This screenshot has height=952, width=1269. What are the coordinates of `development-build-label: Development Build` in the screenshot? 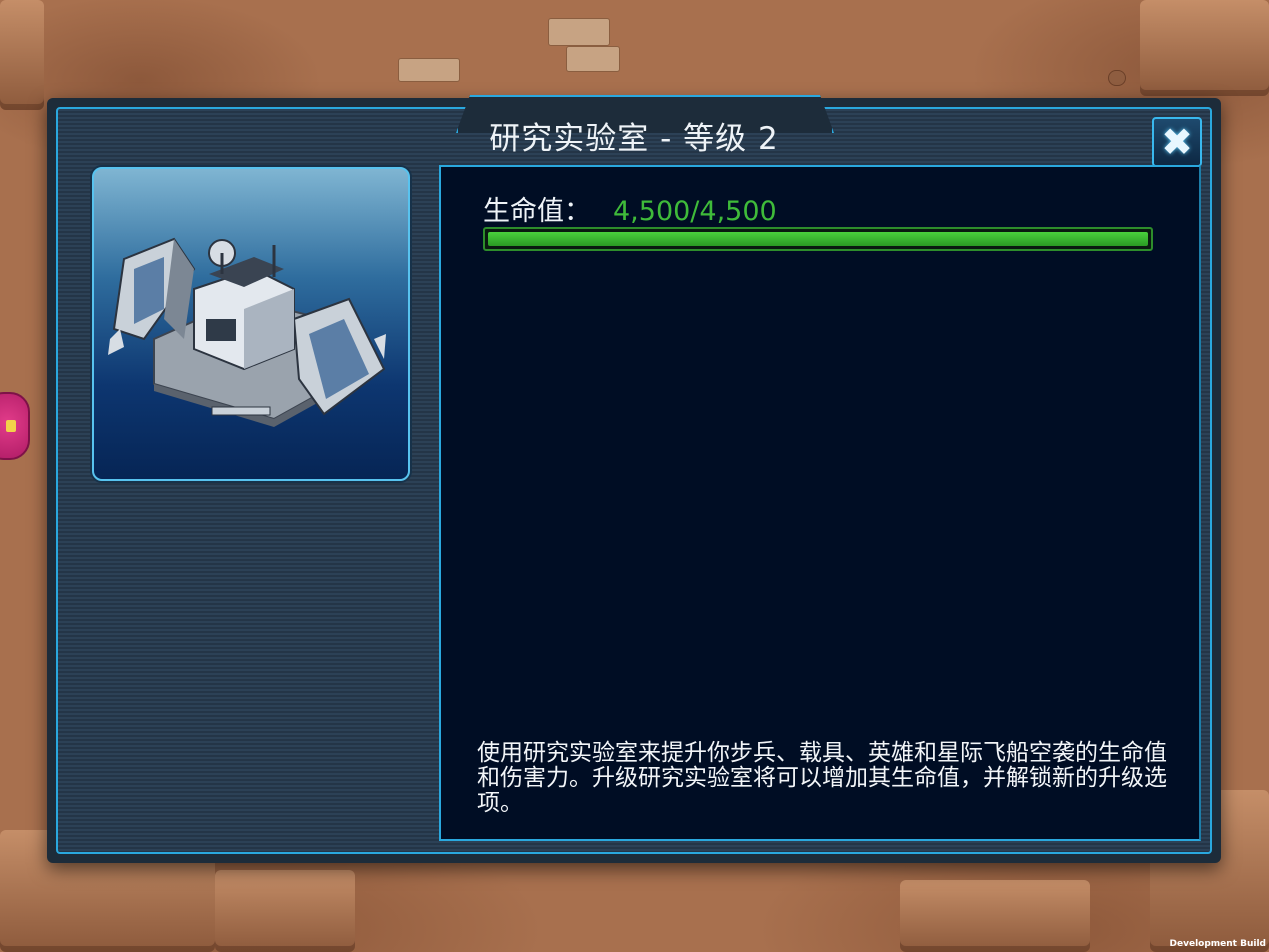 It's located at (1217, 944).